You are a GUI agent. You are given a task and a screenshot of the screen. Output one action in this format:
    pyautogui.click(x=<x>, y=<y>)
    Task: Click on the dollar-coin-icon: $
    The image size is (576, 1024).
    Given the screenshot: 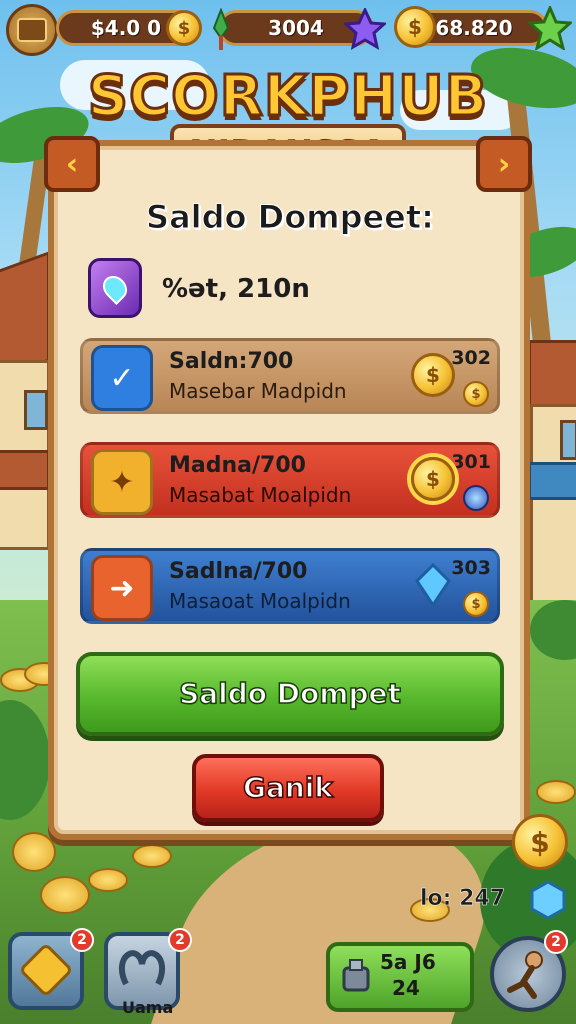 What is the action you would take?
    pyautogui.click(x=184, y=28)
    